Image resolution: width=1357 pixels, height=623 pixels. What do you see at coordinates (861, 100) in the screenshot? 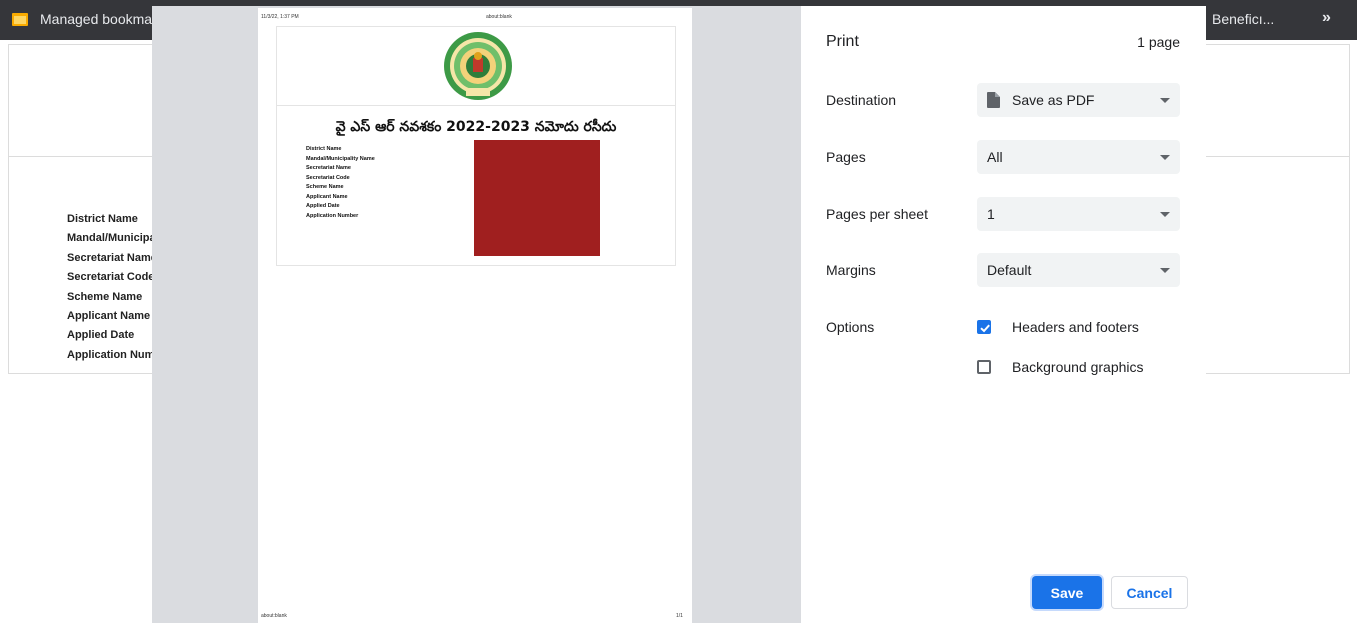
I see `destination-label: Destination` at bounding box center [861, 100].